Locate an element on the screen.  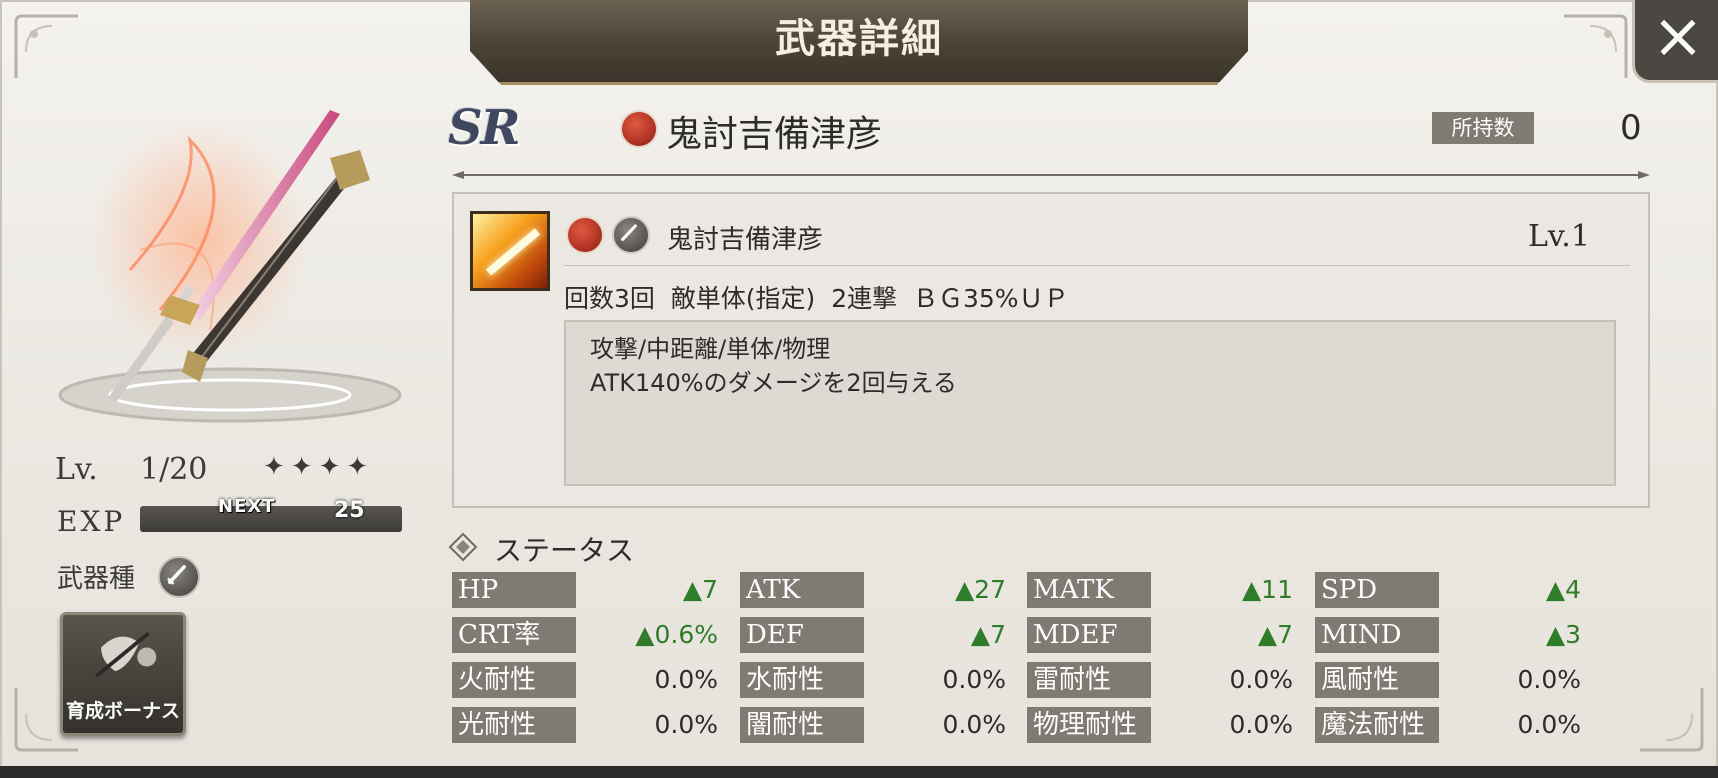
status-title: ステータス is located at coordinates (564, 550).